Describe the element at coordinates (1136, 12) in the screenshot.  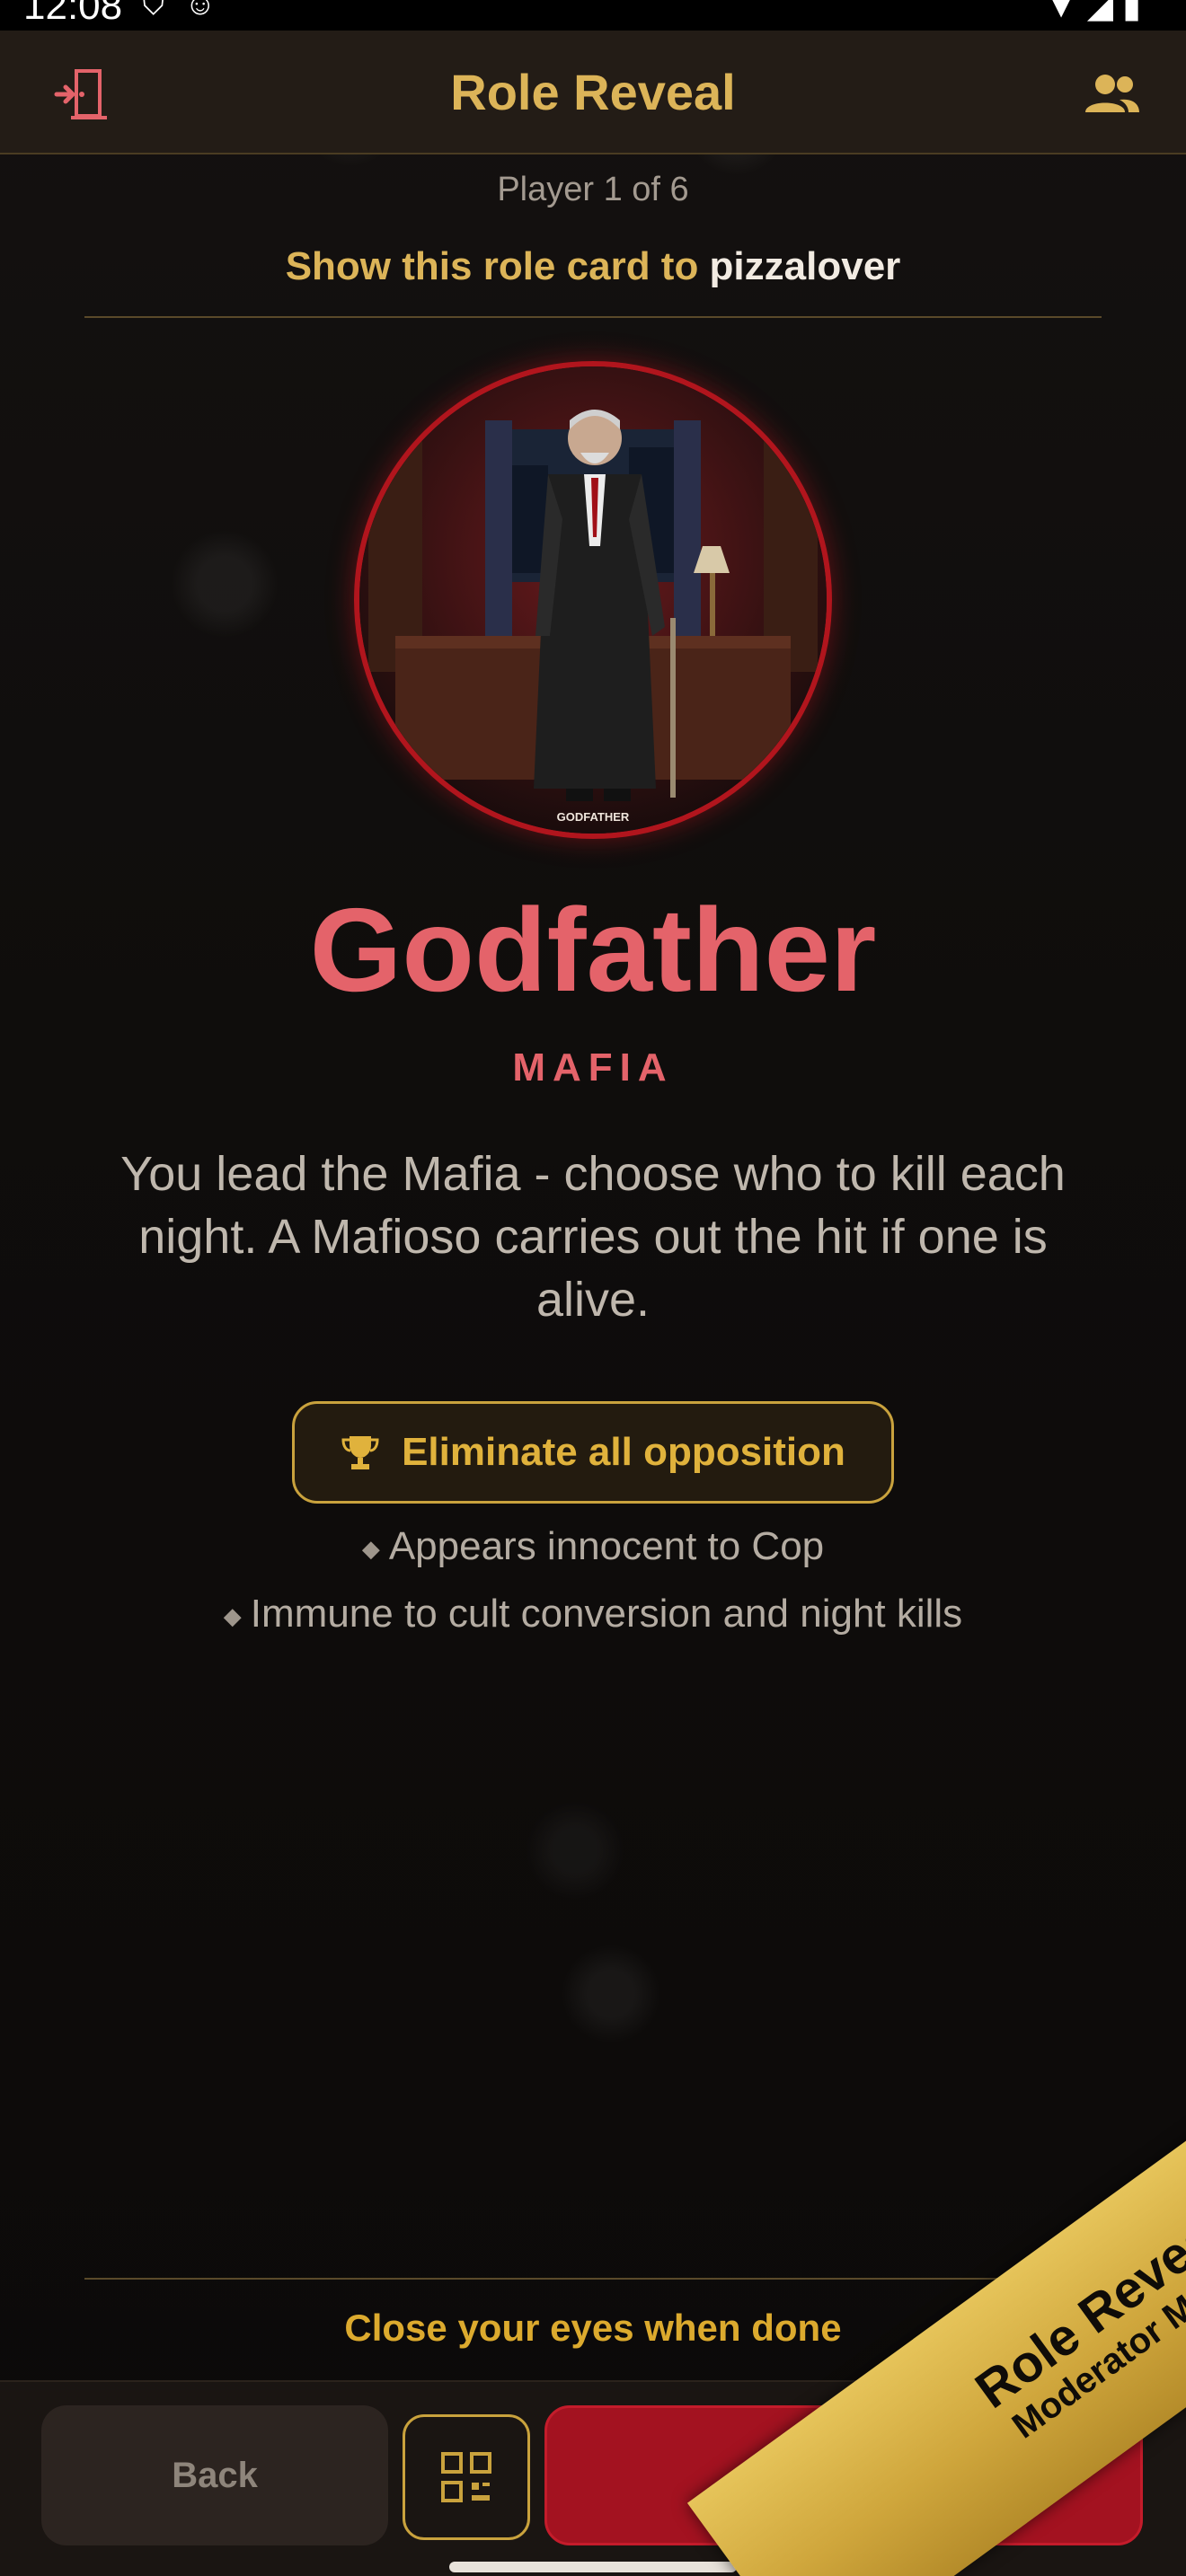
I see `battery-icon: ▮` at that location.